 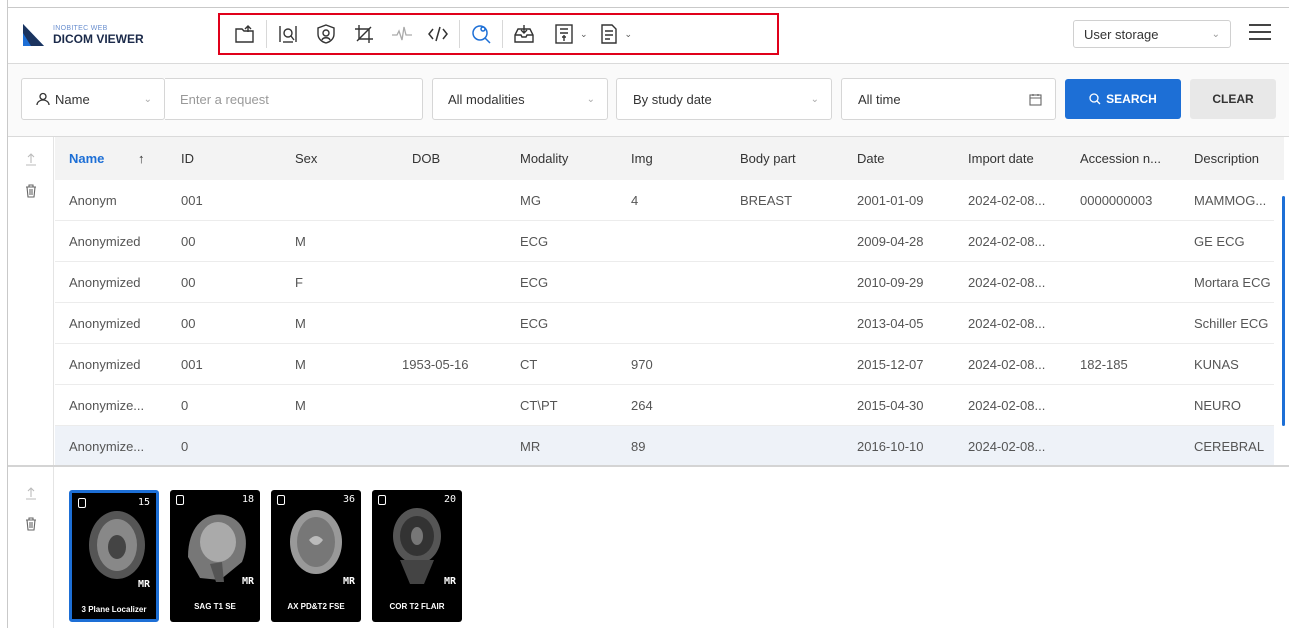 What do you see at coordinates (364, 34) in the screenshot?
I see `crop-edit-icon` at bounding box center [364, 34].